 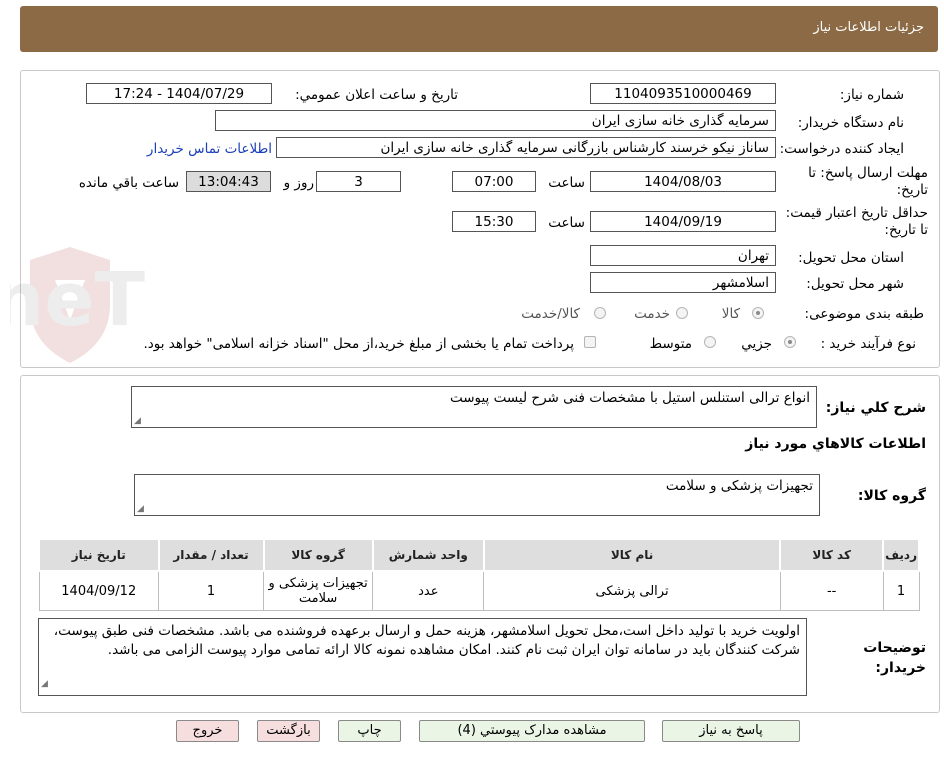 What do you see at coordinates (494, 181) in the screenshot?
I see `deadline-time-field: 07:00` at bounding box center [494, 181].